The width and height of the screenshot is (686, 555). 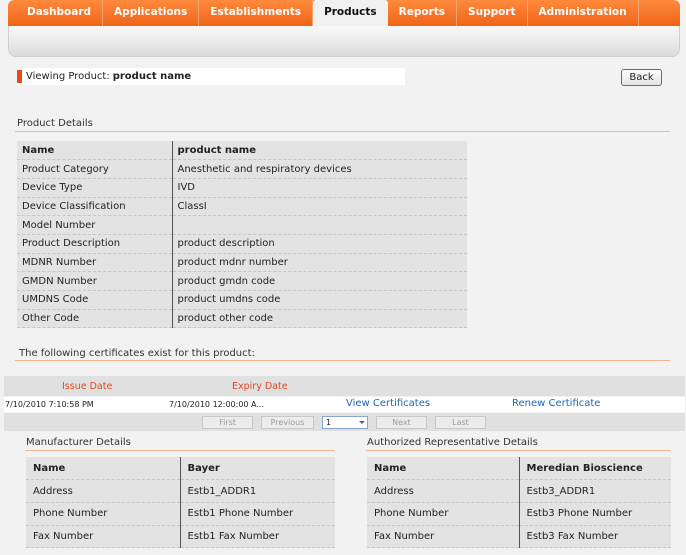 What do you see at coordinates (460, 422) in the screenshot?
I see `last-page-button: Last` at bounding box center [460, 422].